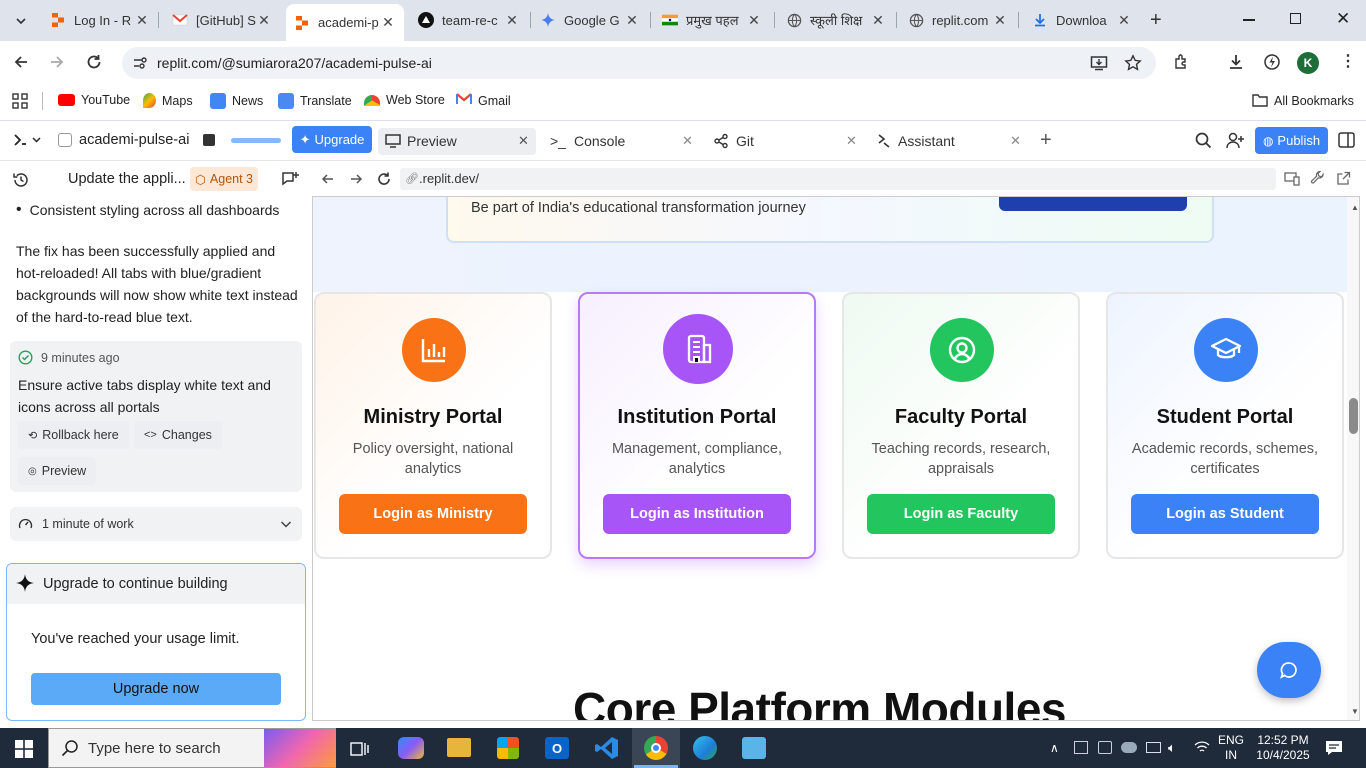 This screenshot has height=768, width=1366. I want to click on bookmark-news: News, so click(236, 101).